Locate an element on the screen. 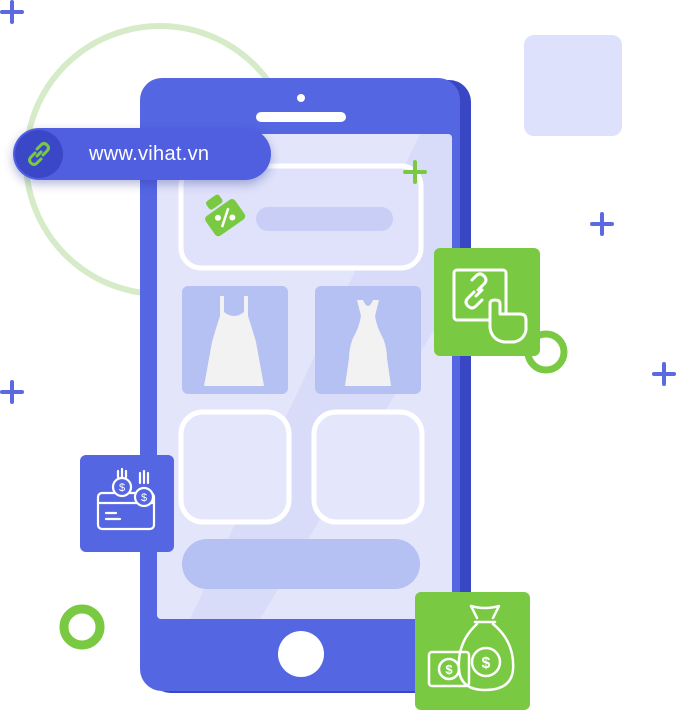  plus-icon is located at coordinates (415, 172).